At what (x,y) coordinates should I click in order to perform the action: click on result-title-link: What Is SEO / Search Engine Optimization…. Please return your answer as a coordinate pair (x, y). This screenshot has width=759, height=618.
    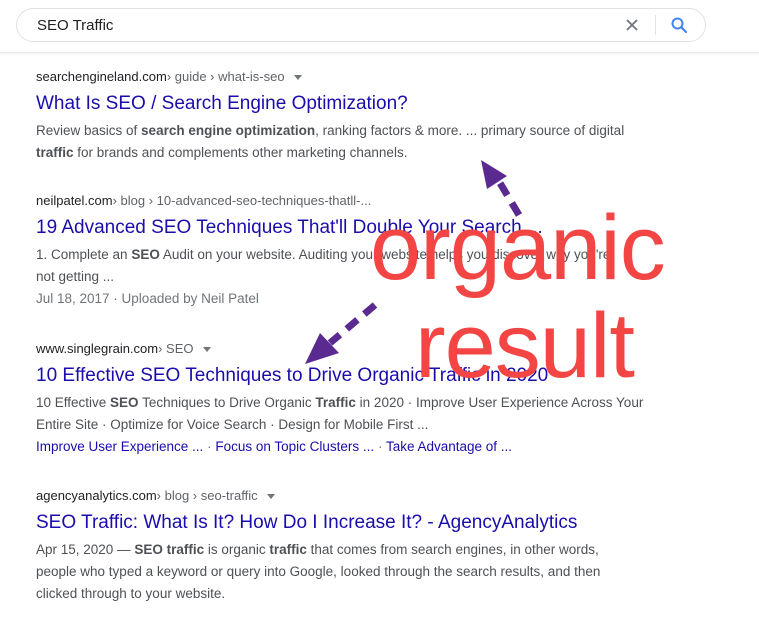
    Looking at the image, I should click on (356, 104).